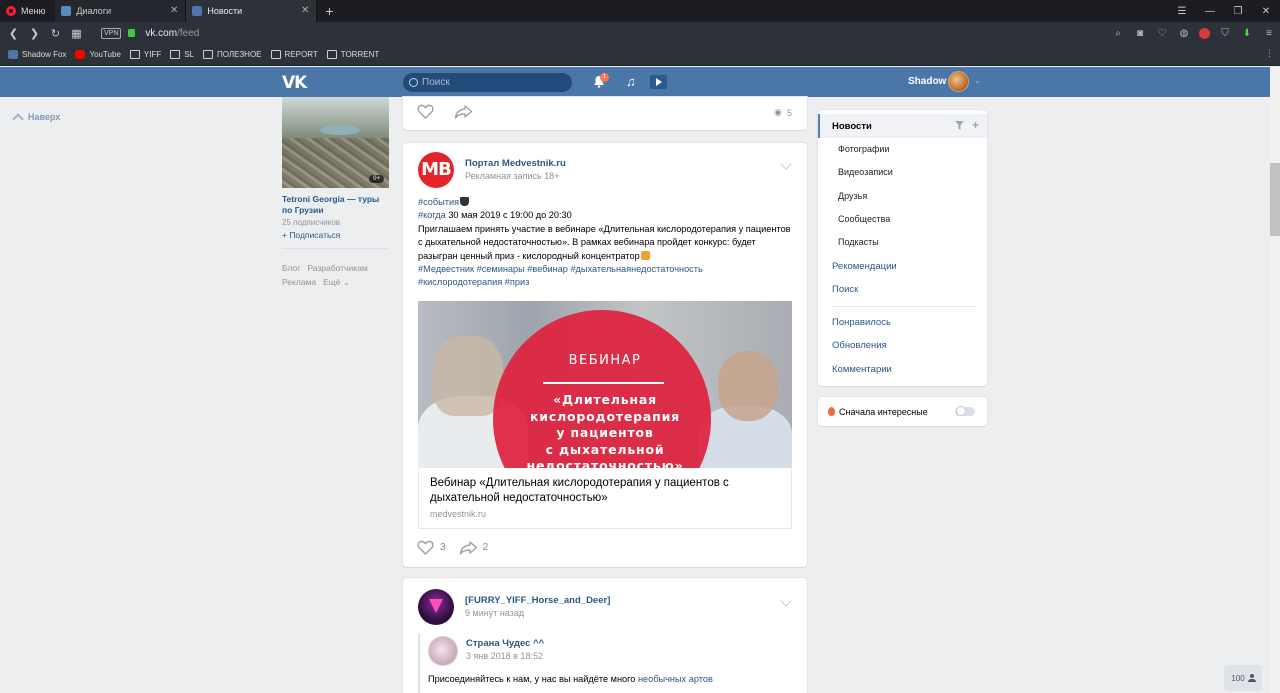  I want to click on bookmark-youtube: YouTube, so click(98, 54).